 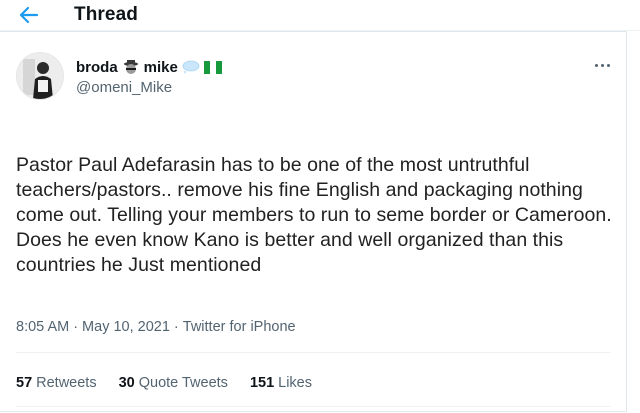 I want to click on spy-face-icon, so click(x=130, y=67).